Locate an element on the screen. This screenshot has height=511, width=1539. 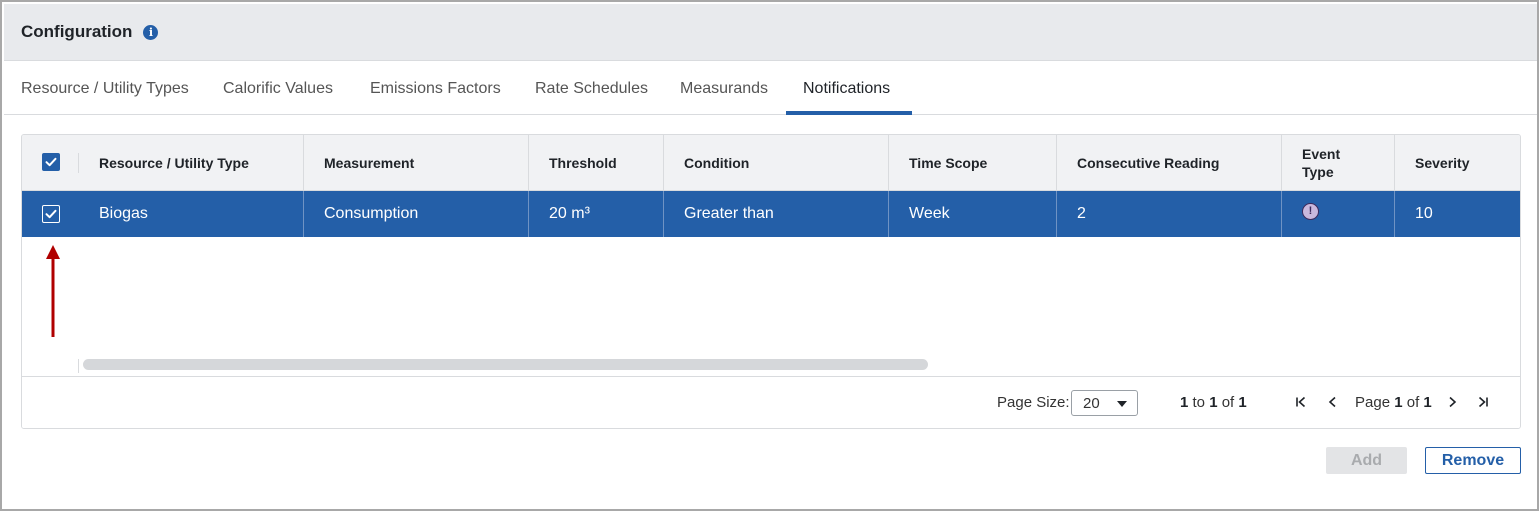
first-page-icon is located at coordinates (1301, 402).